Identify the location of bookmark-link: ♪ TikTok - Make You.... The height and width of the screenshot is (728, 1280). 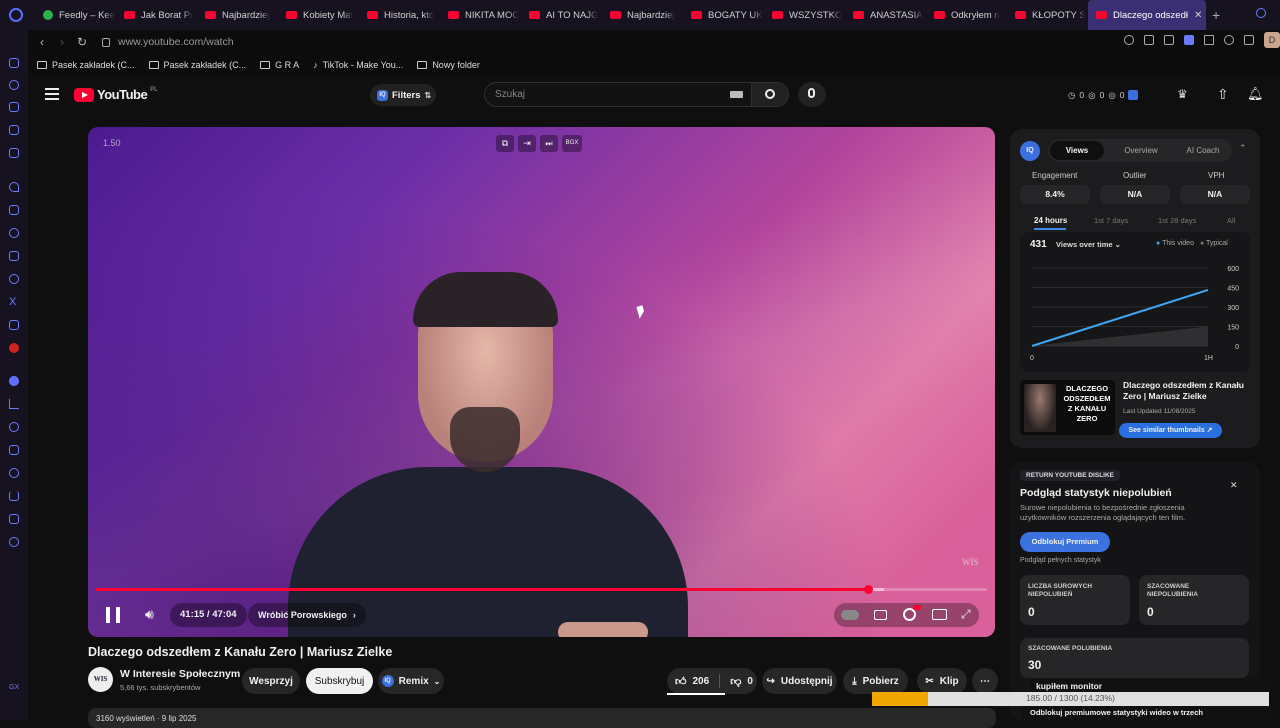
(358, 65).